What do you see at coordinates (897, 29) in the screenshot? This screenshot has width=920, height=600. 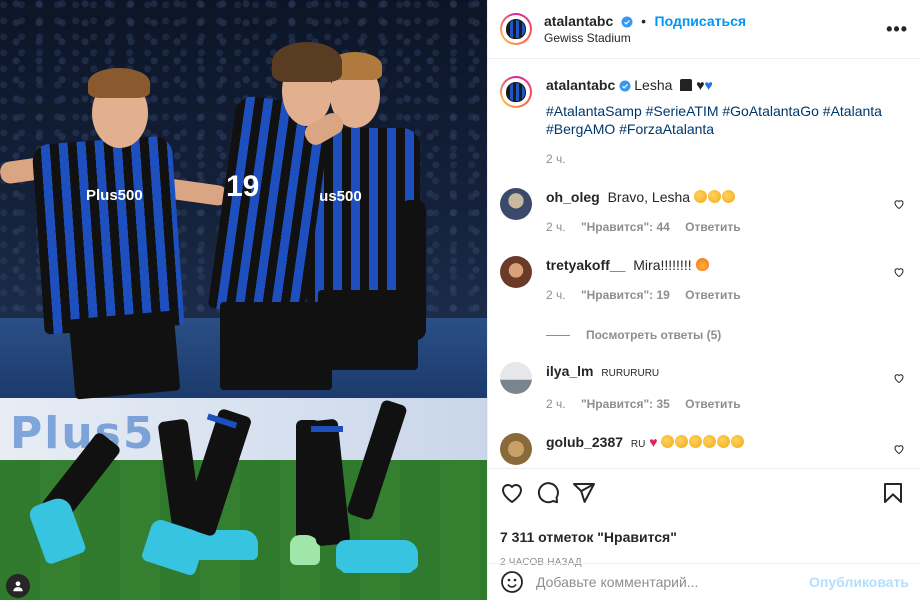 I see `more-icon: •••` at bounding box center [897, 29].